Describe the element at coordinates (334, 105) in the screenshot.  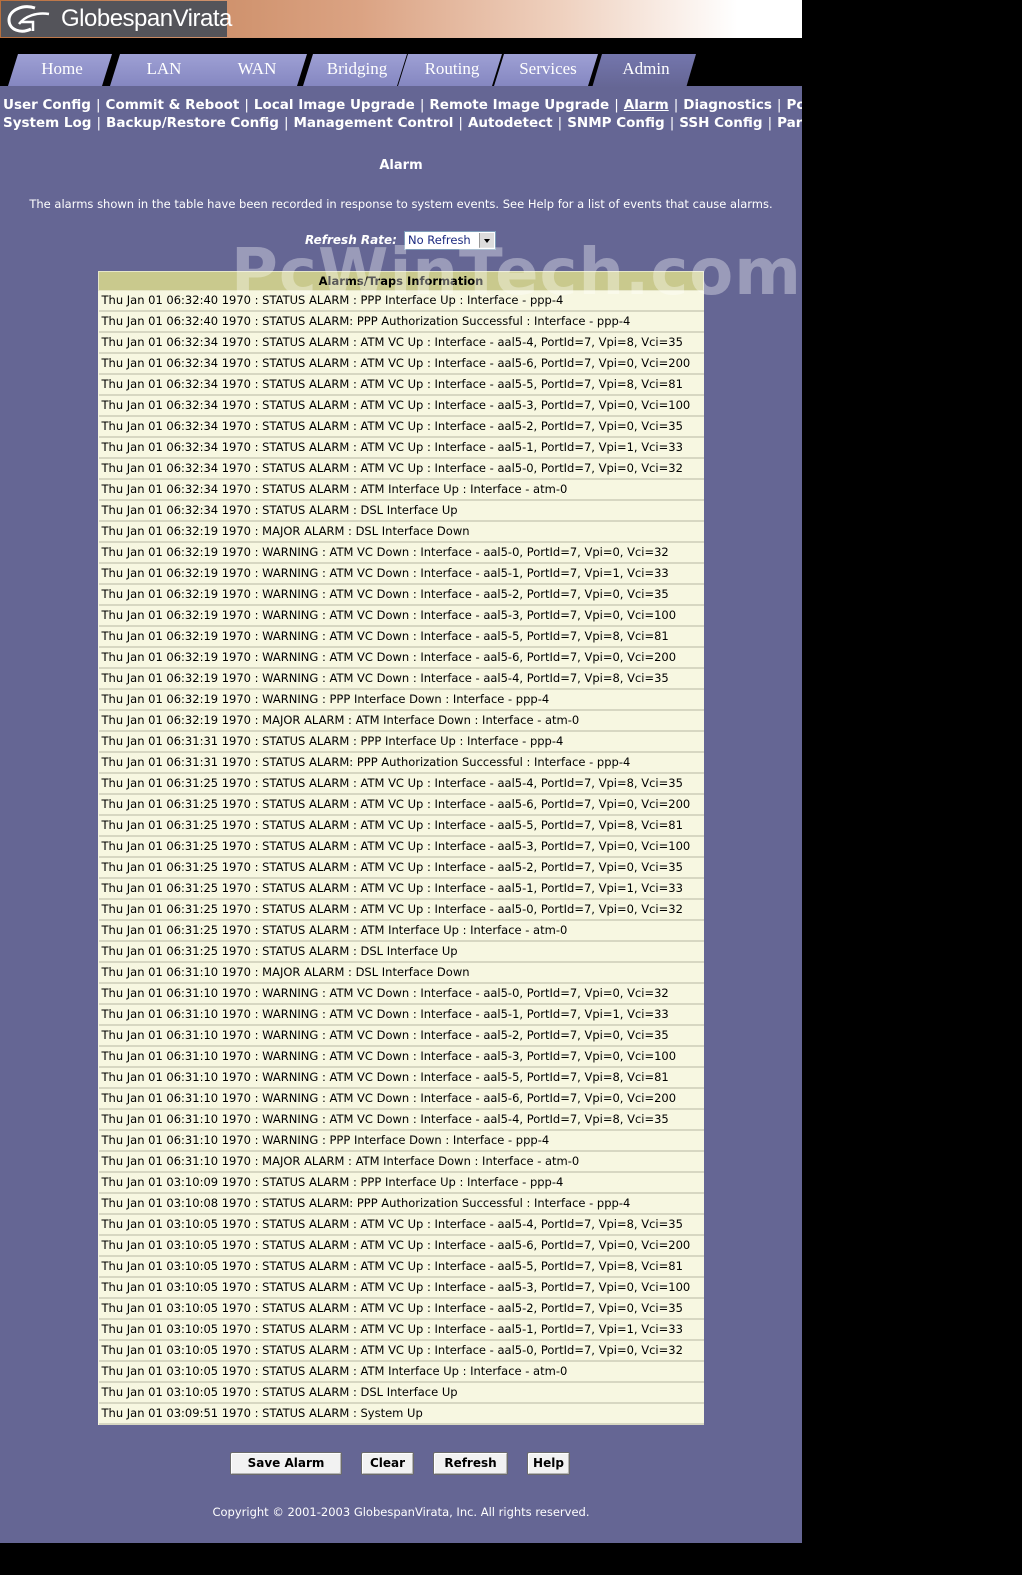
I see `subnav-local-image-upgrade: Local Image Upgrade` at that location.